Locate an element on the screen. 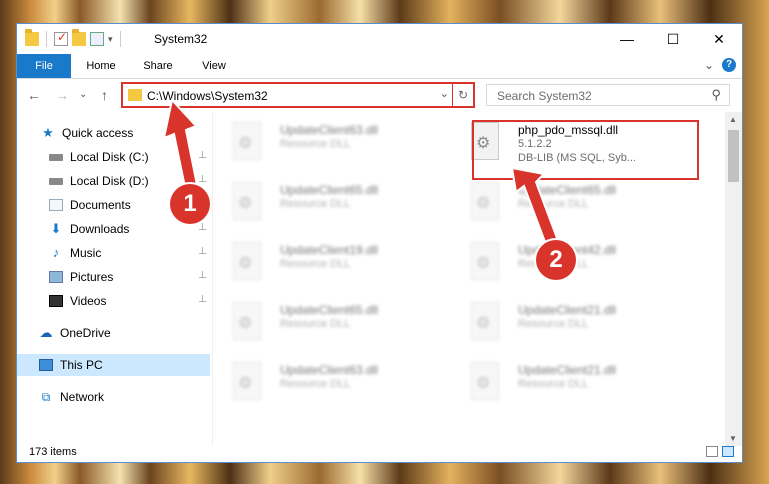 Image resolution: width=769 pixels, height=484 pixels. folder-icon is located at coordinates (32, 37).